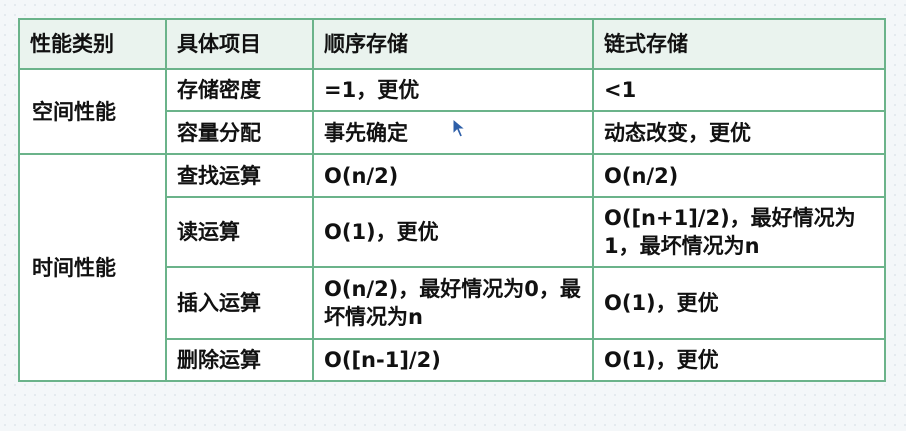 The image size is (906, 431). I want to click on group-time-performance: 时间性能, so click(92, 267).